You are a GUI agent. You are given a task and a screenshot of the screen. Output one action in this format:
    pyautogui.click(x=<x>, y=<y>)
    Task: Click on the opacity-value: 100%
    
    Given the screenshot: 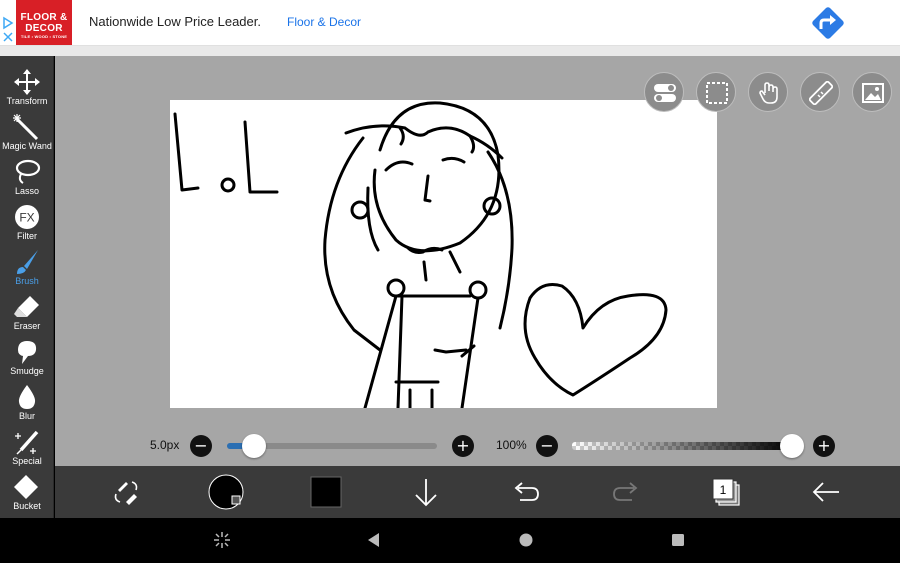 What is the action you would take?
    pyautogui.click(x=511, y=445)
    